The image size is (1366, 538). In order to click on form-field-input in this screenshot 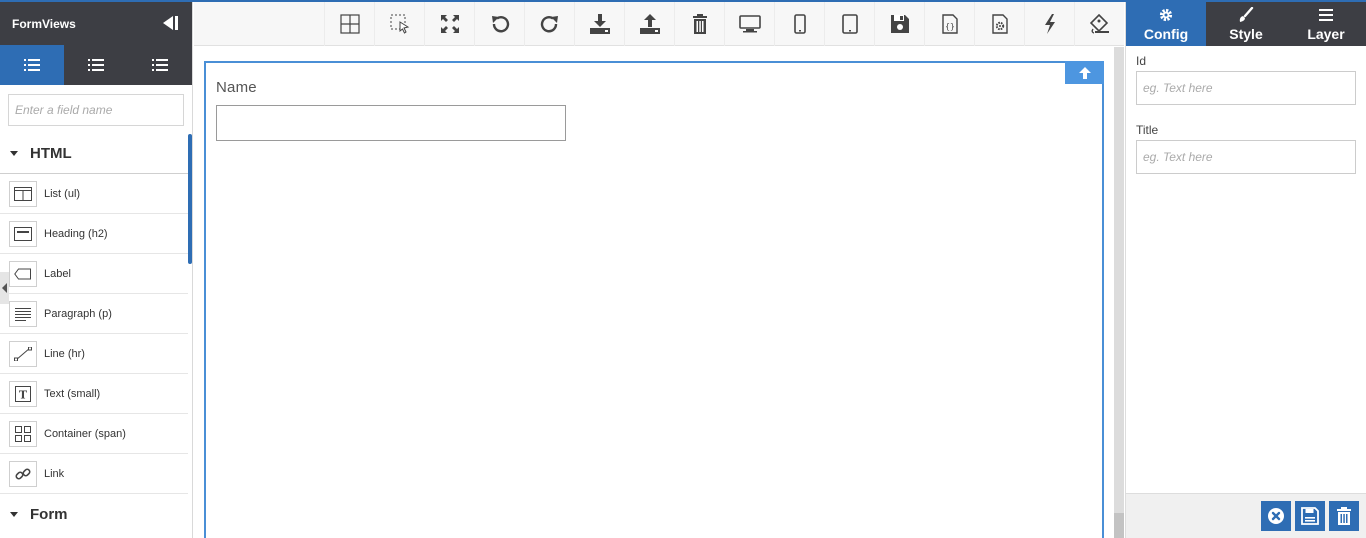, I will do `click(391, 123)`.